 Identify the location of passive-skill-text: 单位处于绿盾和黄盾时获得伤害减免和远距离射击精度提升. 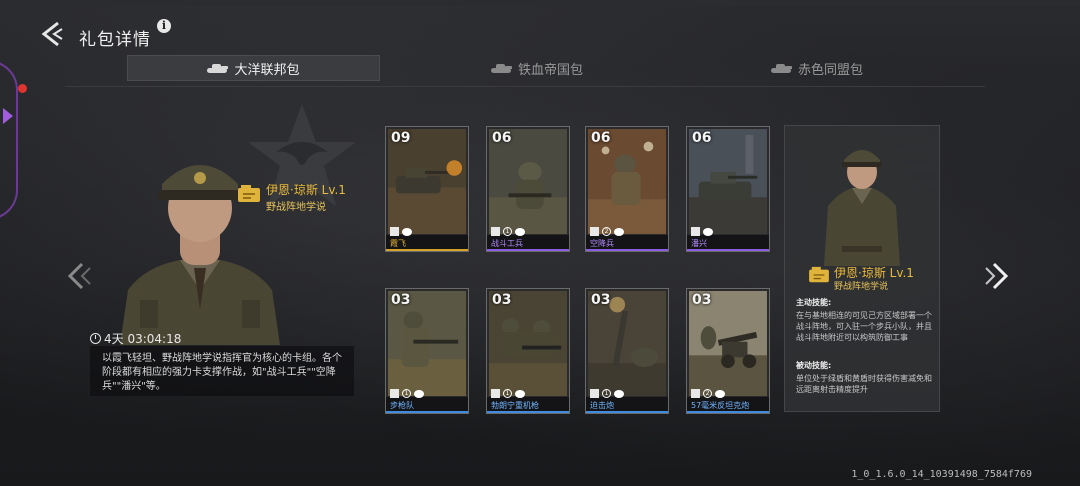
(864, 384).